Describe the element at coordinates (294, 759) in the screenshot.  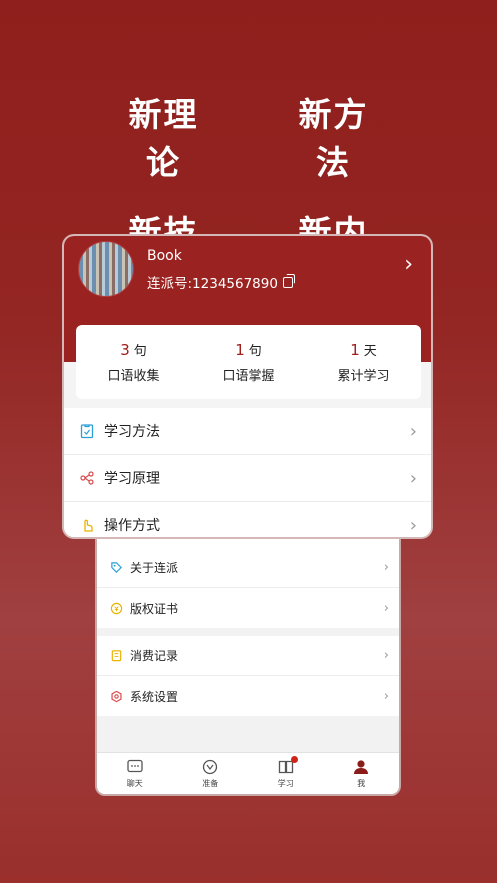
I see `notification-badge` at that location.